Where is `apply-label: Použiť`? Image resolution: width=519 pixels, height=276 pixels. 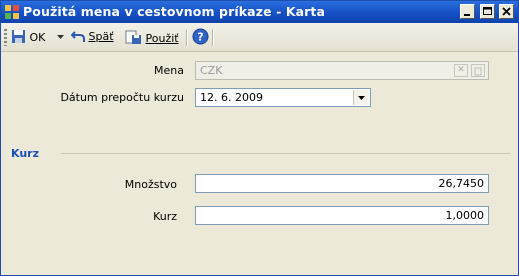
apply-label: Použiť is located at coordinates (162, 38).